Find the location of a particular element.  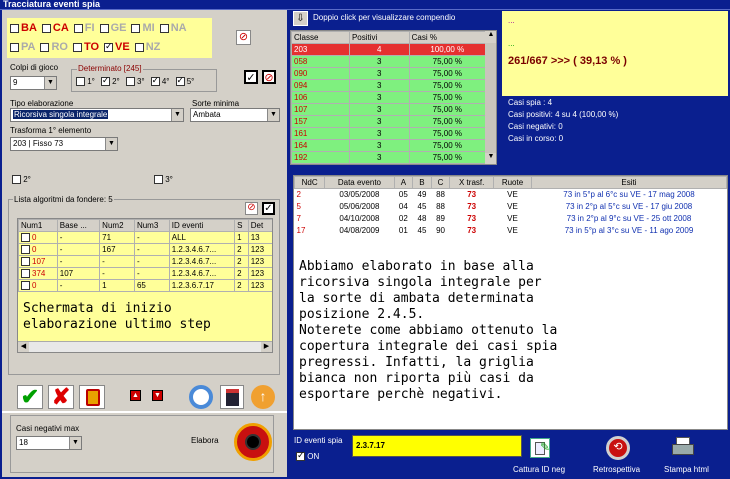

ruota-ro: RO is located at coordinates (54, 47).